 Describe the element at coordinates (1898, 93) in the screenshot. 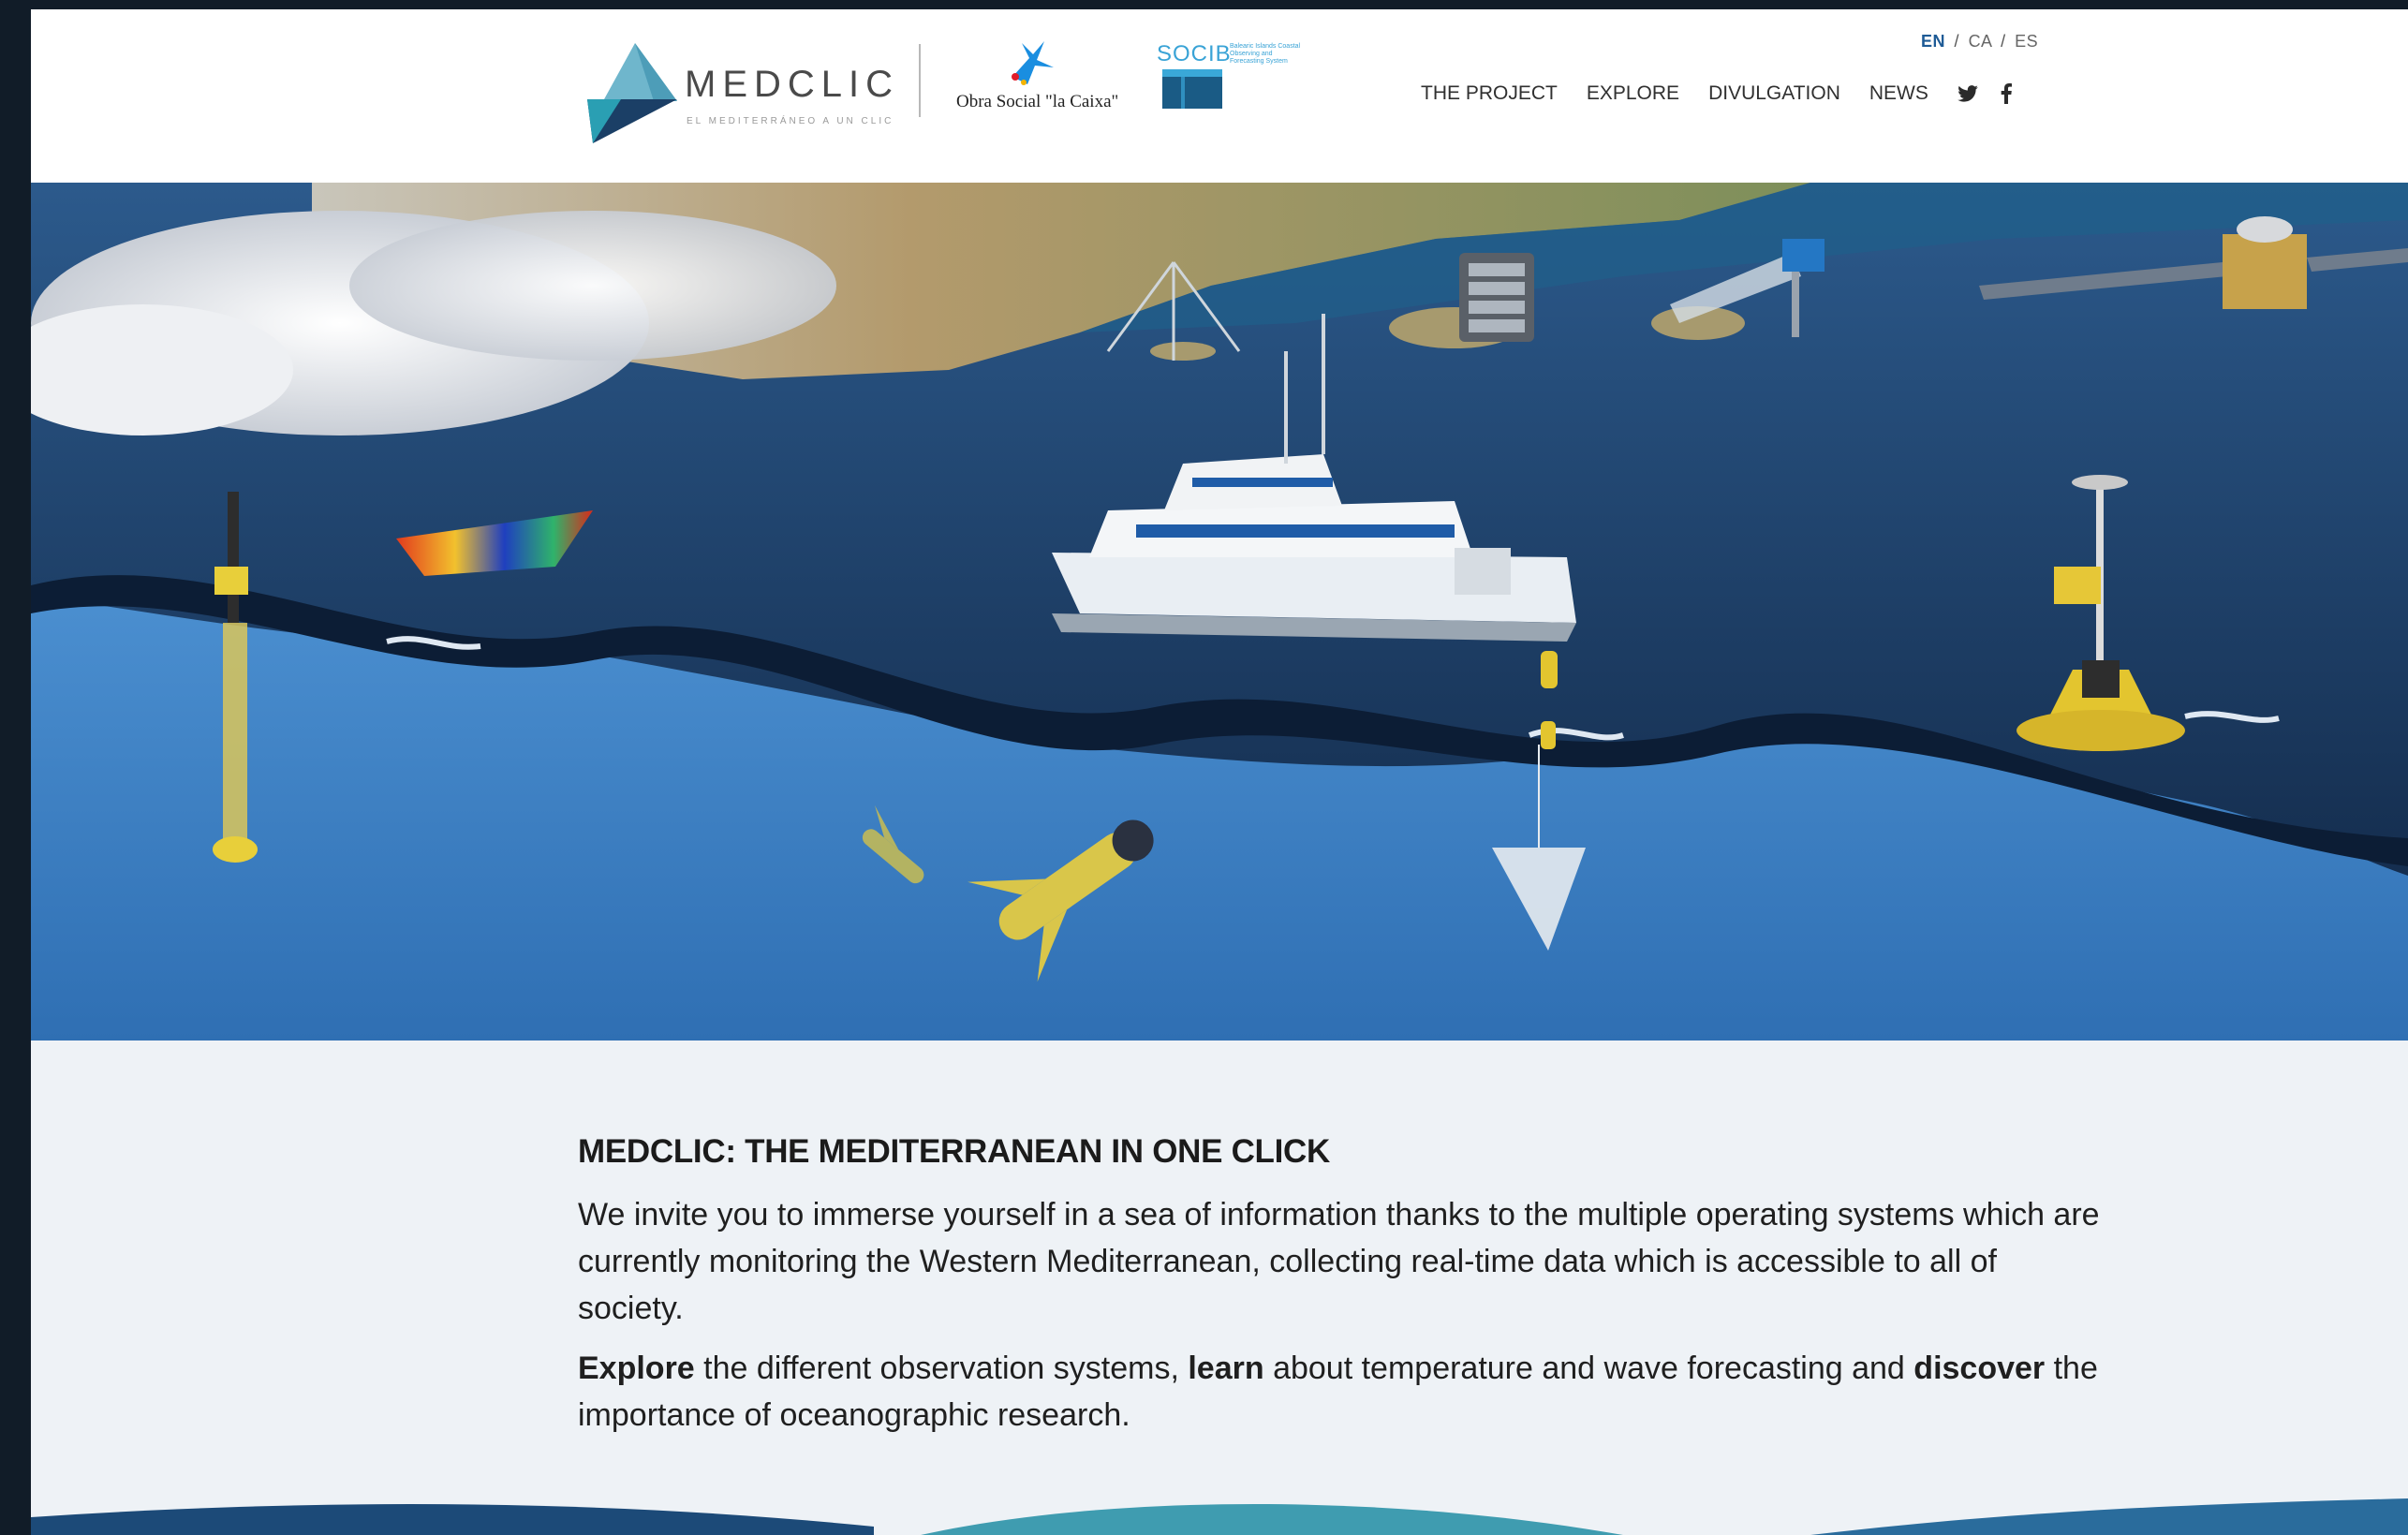

I see `nav-news: NEWS` at that location.